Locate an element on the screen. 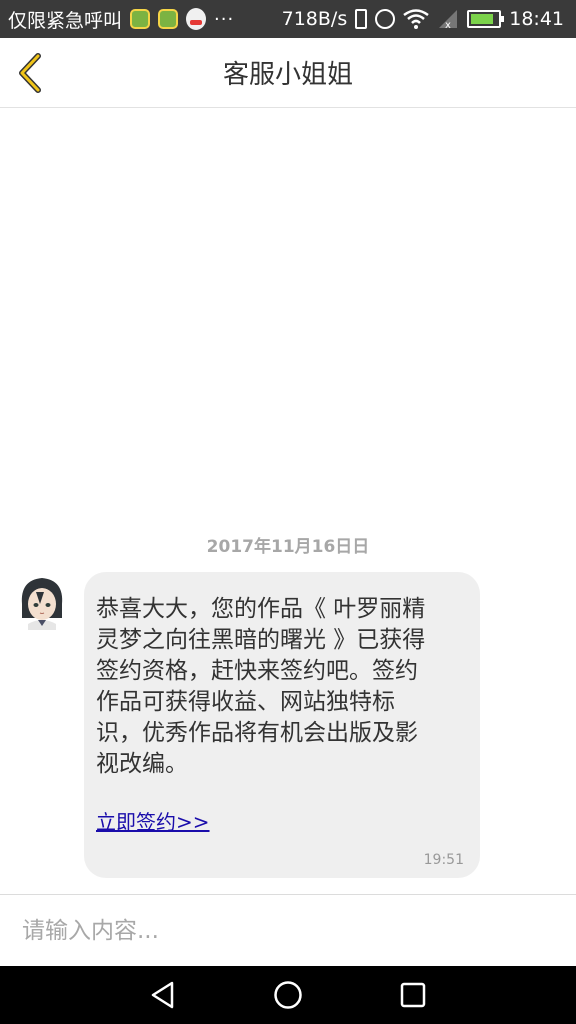  chevron-left-icon is located at coordinates (30, 73).